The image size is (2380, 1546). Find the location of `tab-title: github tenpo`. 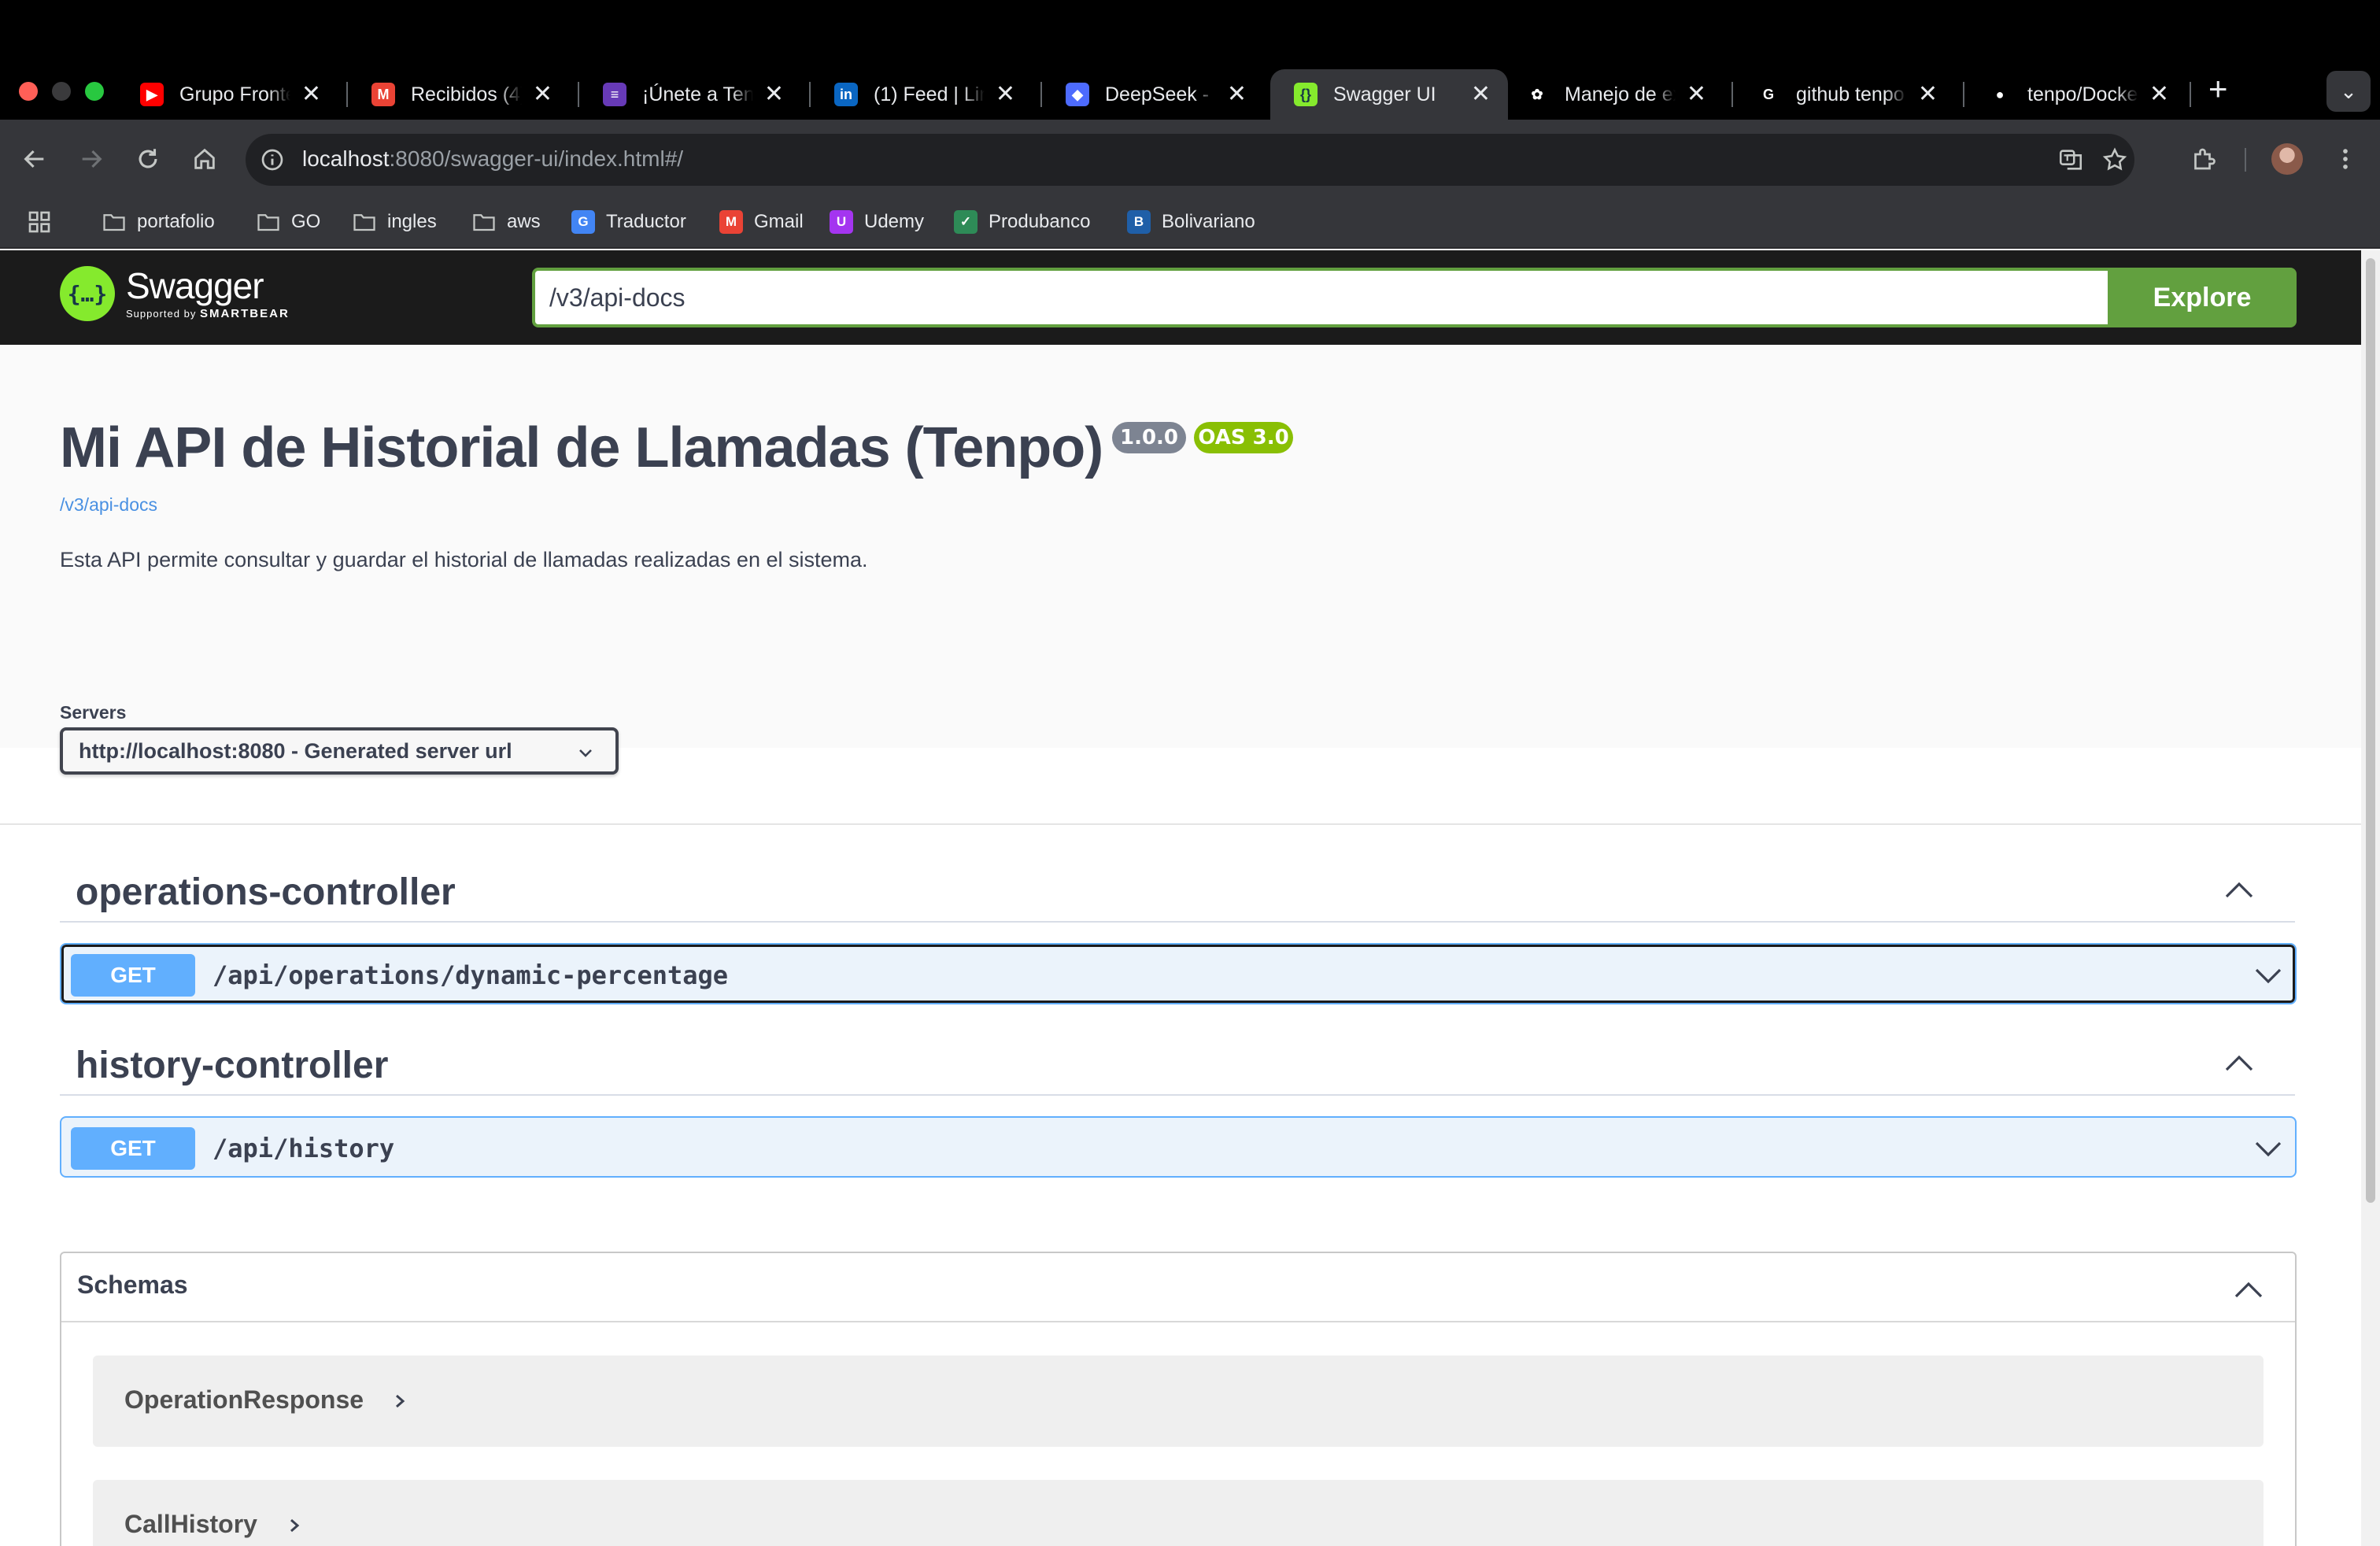

tab-title: github tenpo is located at coordinates (1850, 94).